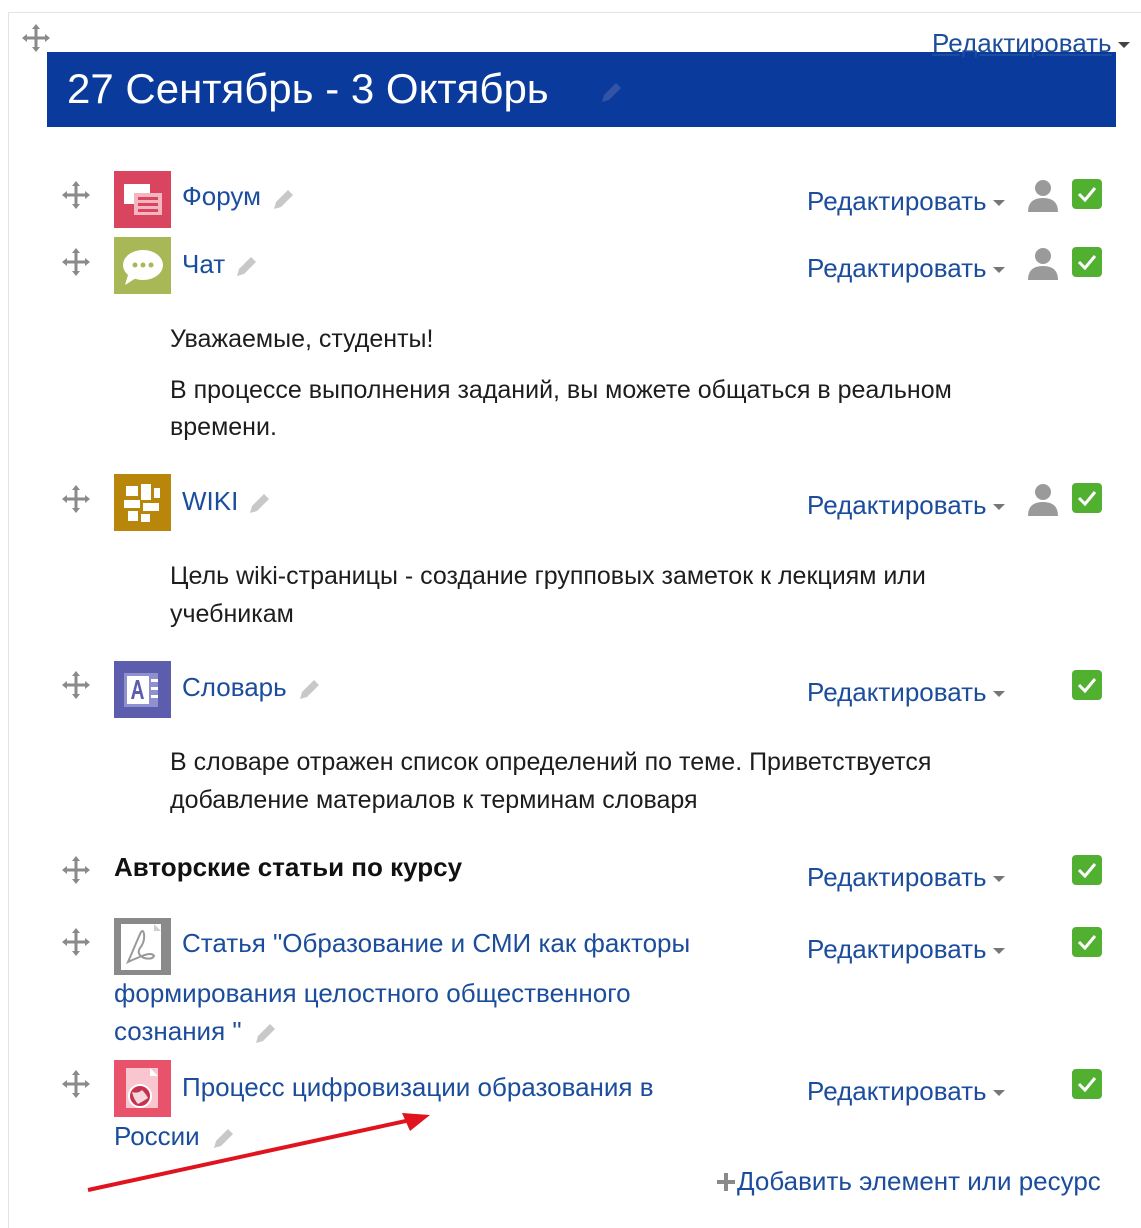  I want to click on section-edit-label: Редактировать, so click(1022, 43).